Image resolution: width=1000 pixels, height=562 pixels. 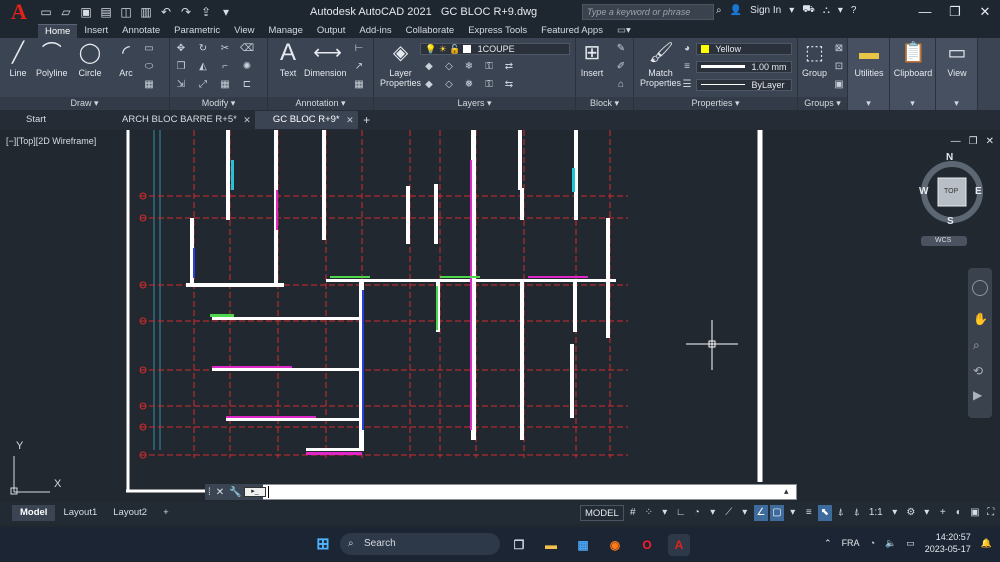 I want to click on tab-annotate: Annotate, so click(x=141, y=31).